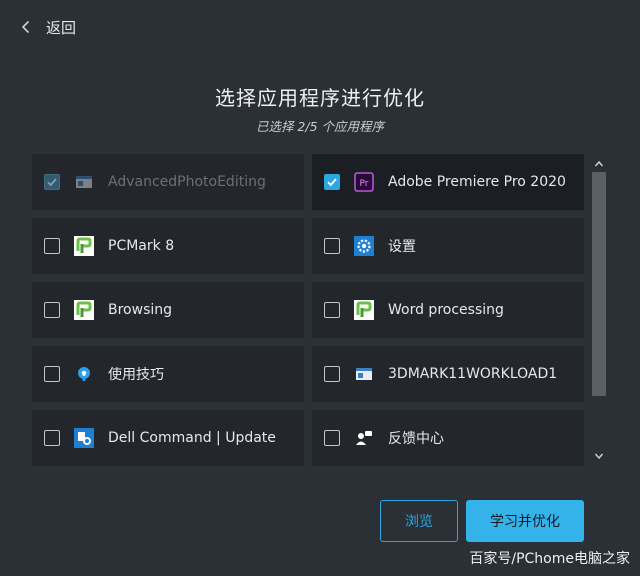 The image size is (640, 576). Describe the element at coordinates (448, 246) in the screenshot. I see `app-tile: 设置` at that location.